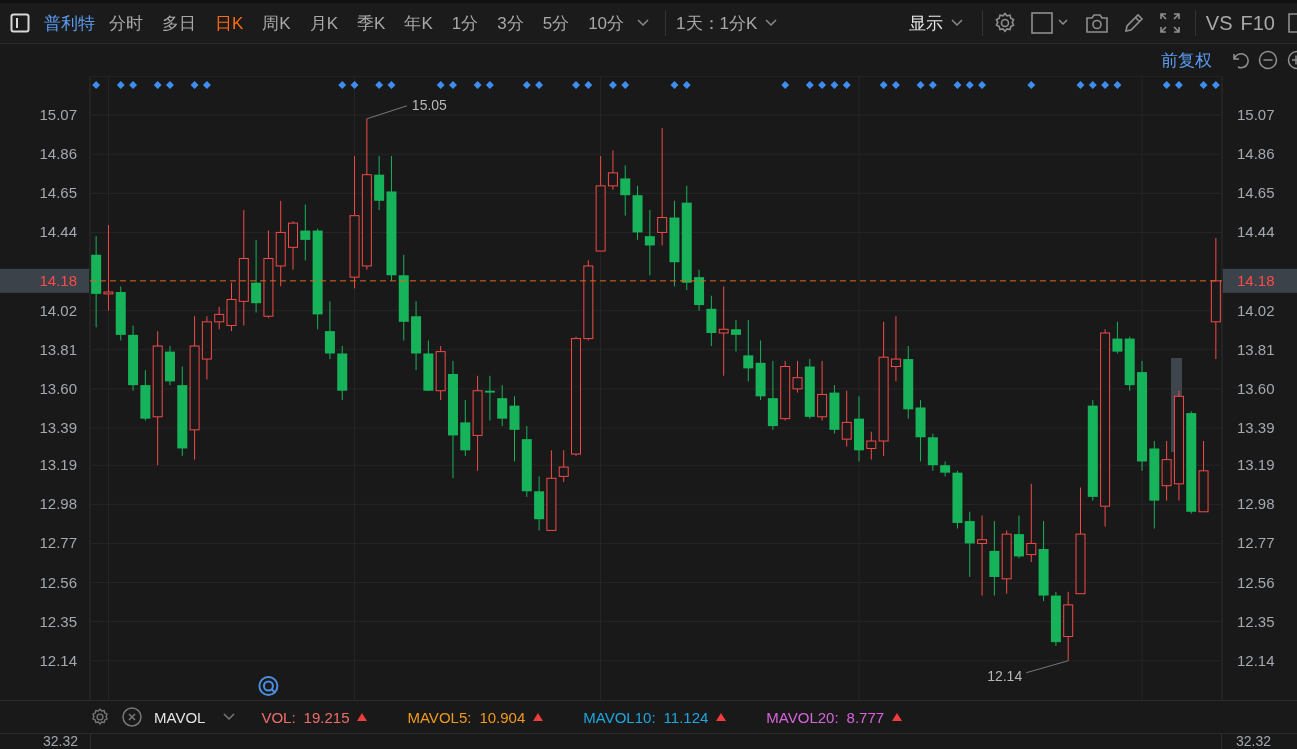 The image size is (1297, 749). Describe the element at coordinates (619, 717) in the screenshot. I see `indicator-label: MAVOL10:` at that location.